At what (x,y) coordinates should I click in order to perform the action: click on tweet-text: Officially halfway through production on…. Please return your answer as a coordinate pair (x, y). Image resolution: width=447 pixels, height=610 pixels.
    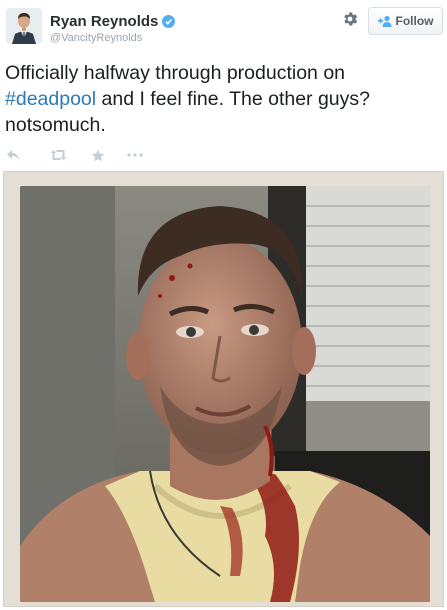
    Looking at the image, I should click on (215, 99).